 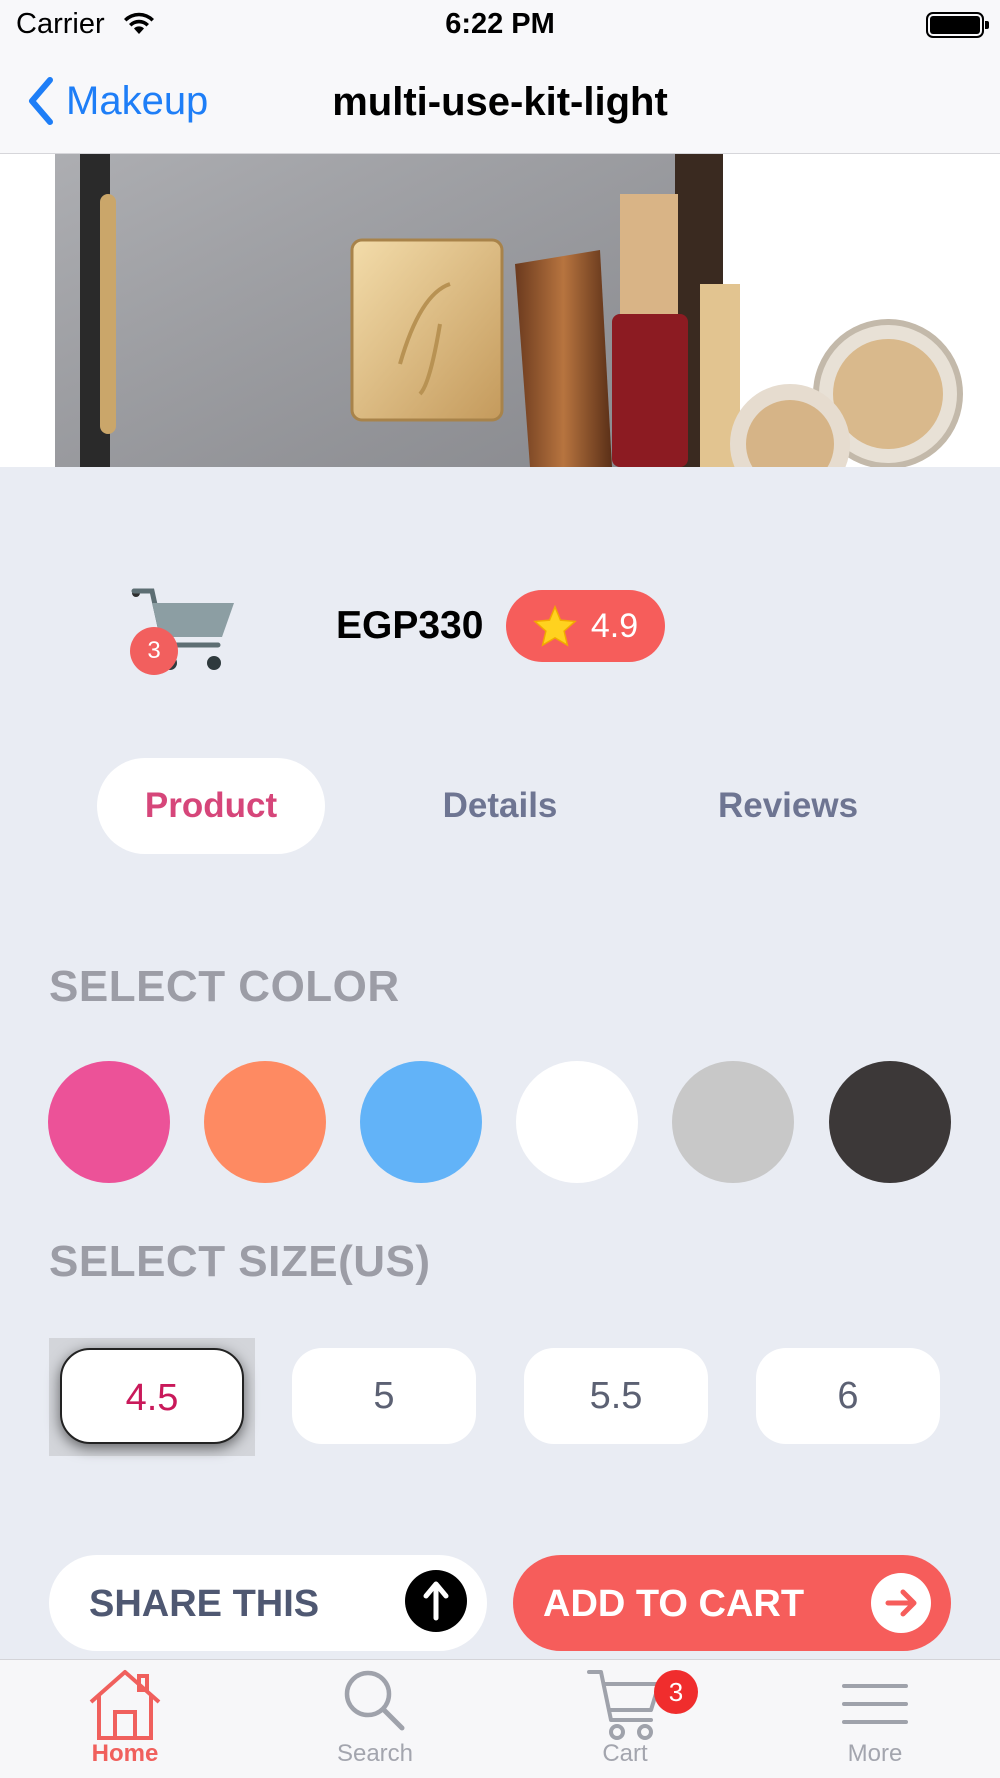 I want to click on status-time: 6:22 PM, so click(x=500, y=24).